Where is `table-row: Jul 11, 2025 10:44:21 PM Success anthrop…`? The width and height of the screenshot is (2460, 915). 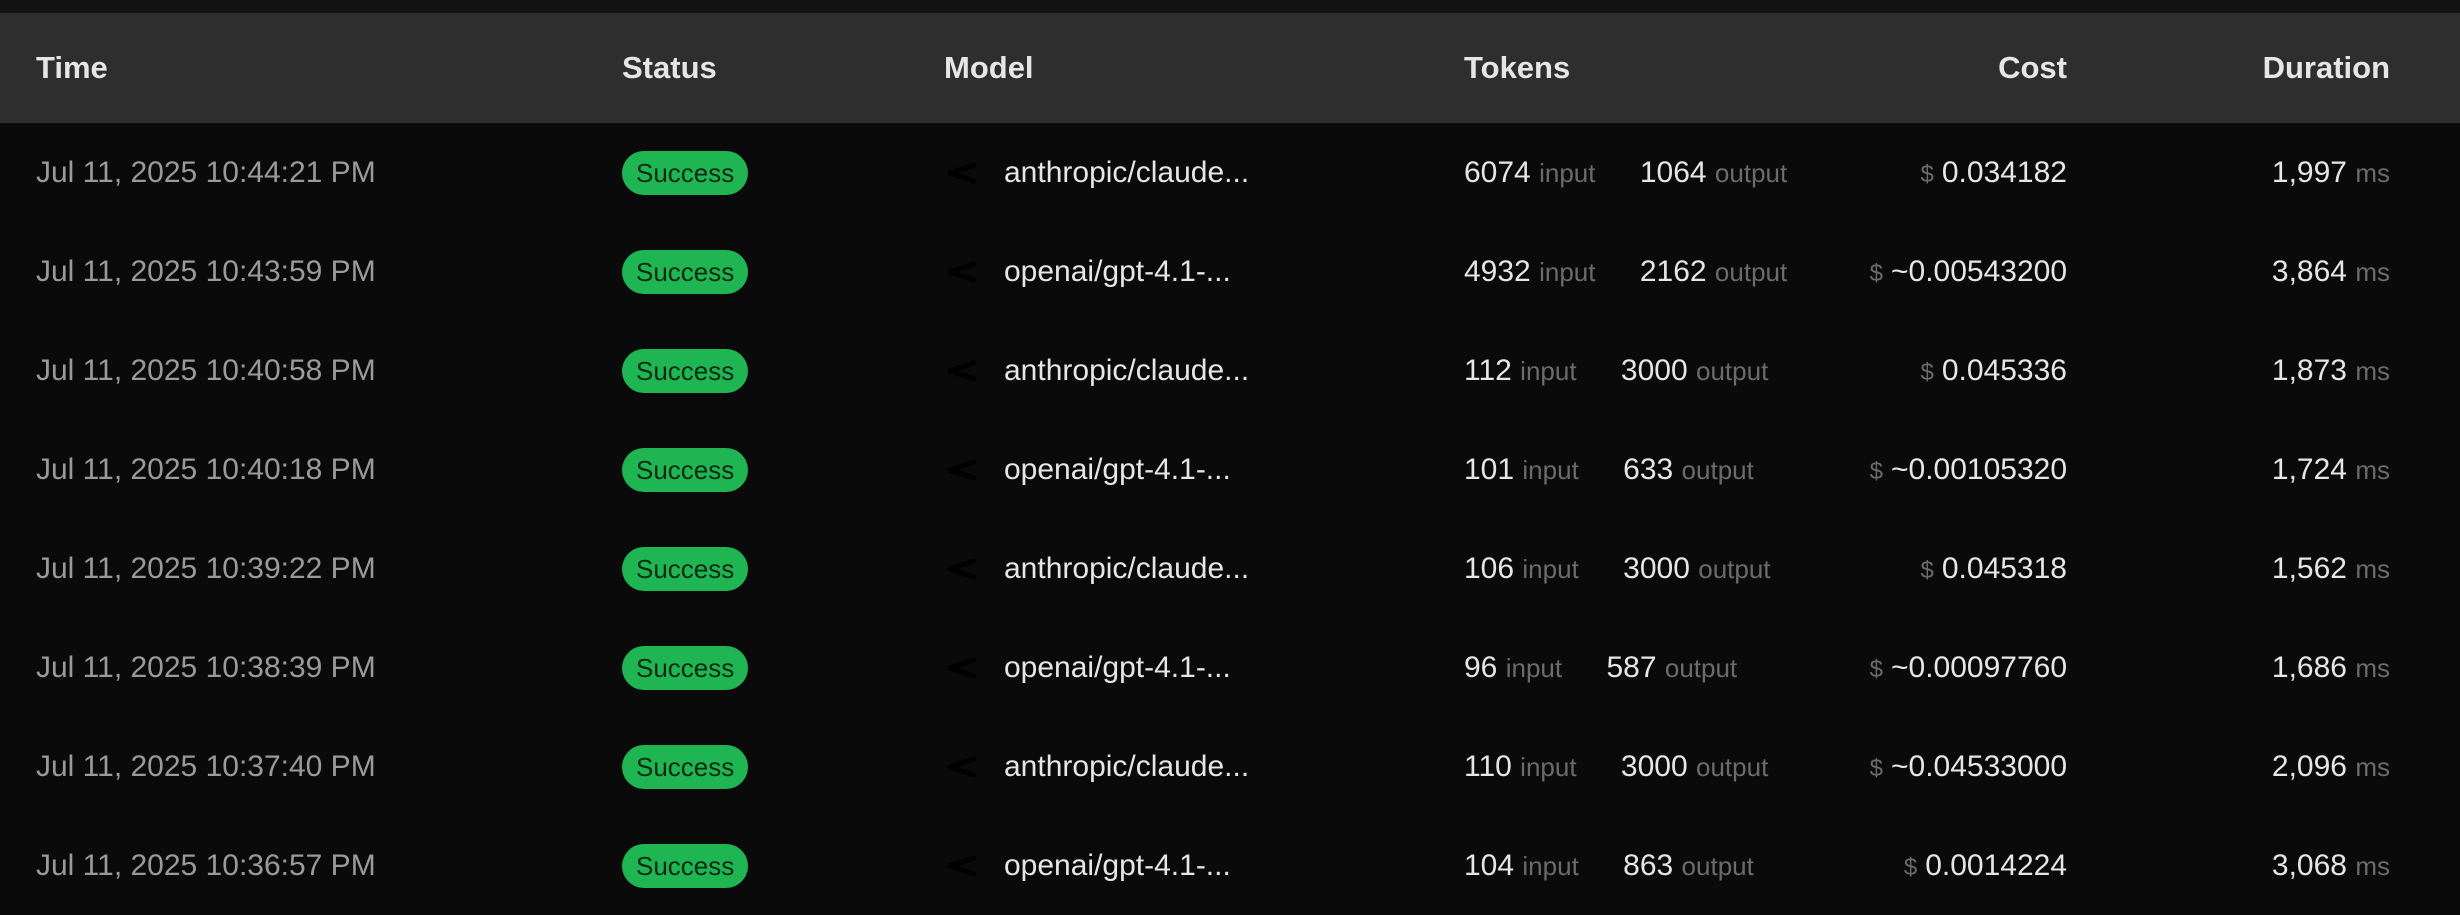
table-row: Jul 11, 2025 10:44:21 PM Success anthrop… is located at coordinates (1230, 172).